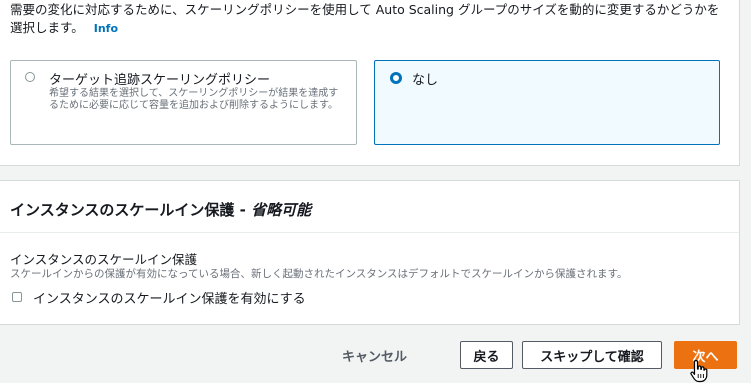 The height and width of the screenshot is (383, 751). What do you see at coordinates (592, 355) in the screenshot?
I see `skip-to-review-button: スキップして確認` at bounding box center [592, 355].